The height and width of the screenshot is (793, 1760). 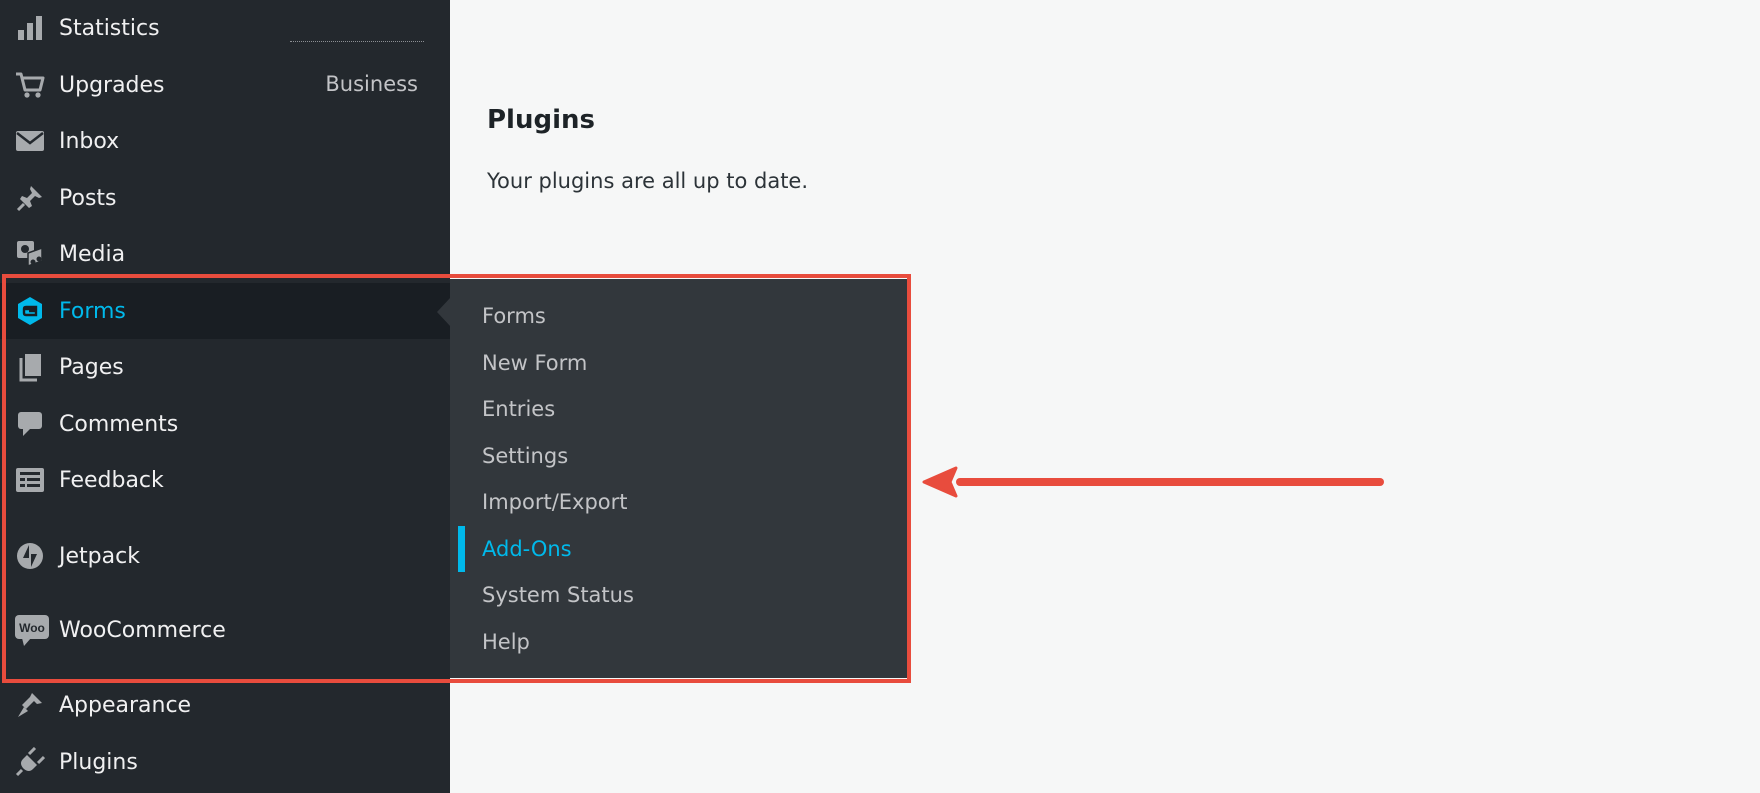 What do you see at coordinates (30, 480) in the screenshot?
I see `feedback-icon` at bounding box center [30, 480].